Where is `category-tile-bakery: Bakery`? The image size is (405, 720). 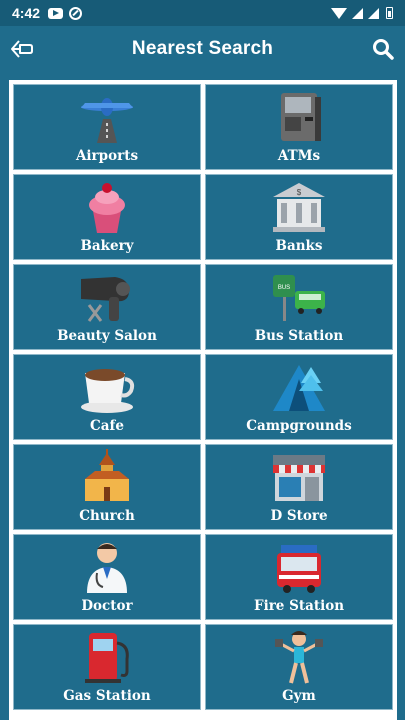 category-tile-bakery: Bakery is located at coordinates (107, 217).